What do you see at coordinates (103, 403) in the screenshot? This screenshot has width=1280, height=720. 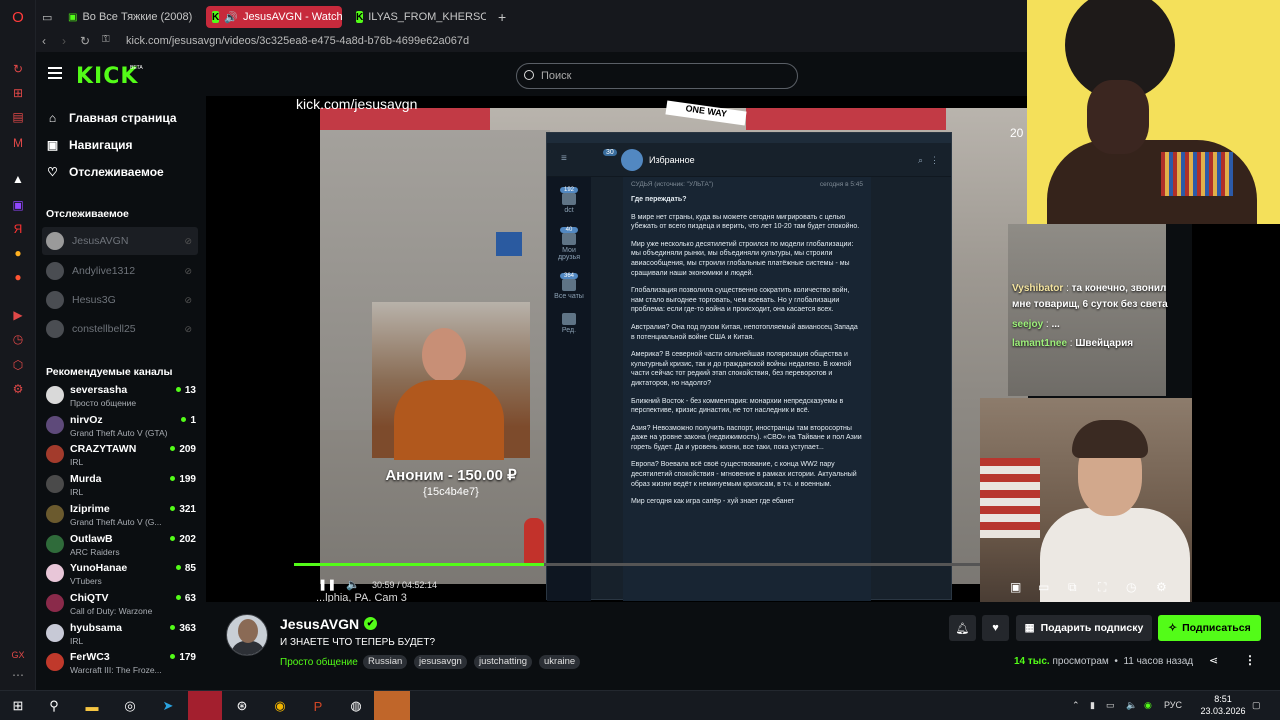 I see `channel-game: Просто общение` at bounding box center [103, 403].